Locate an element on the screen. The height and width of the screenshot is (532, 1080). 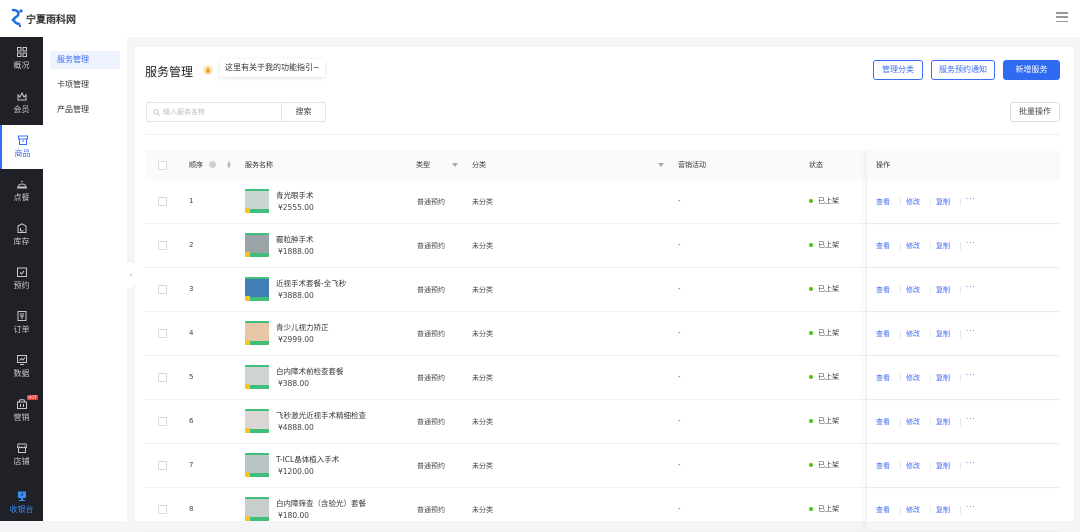
type-filter-icon is located at coordinates (455, 165).